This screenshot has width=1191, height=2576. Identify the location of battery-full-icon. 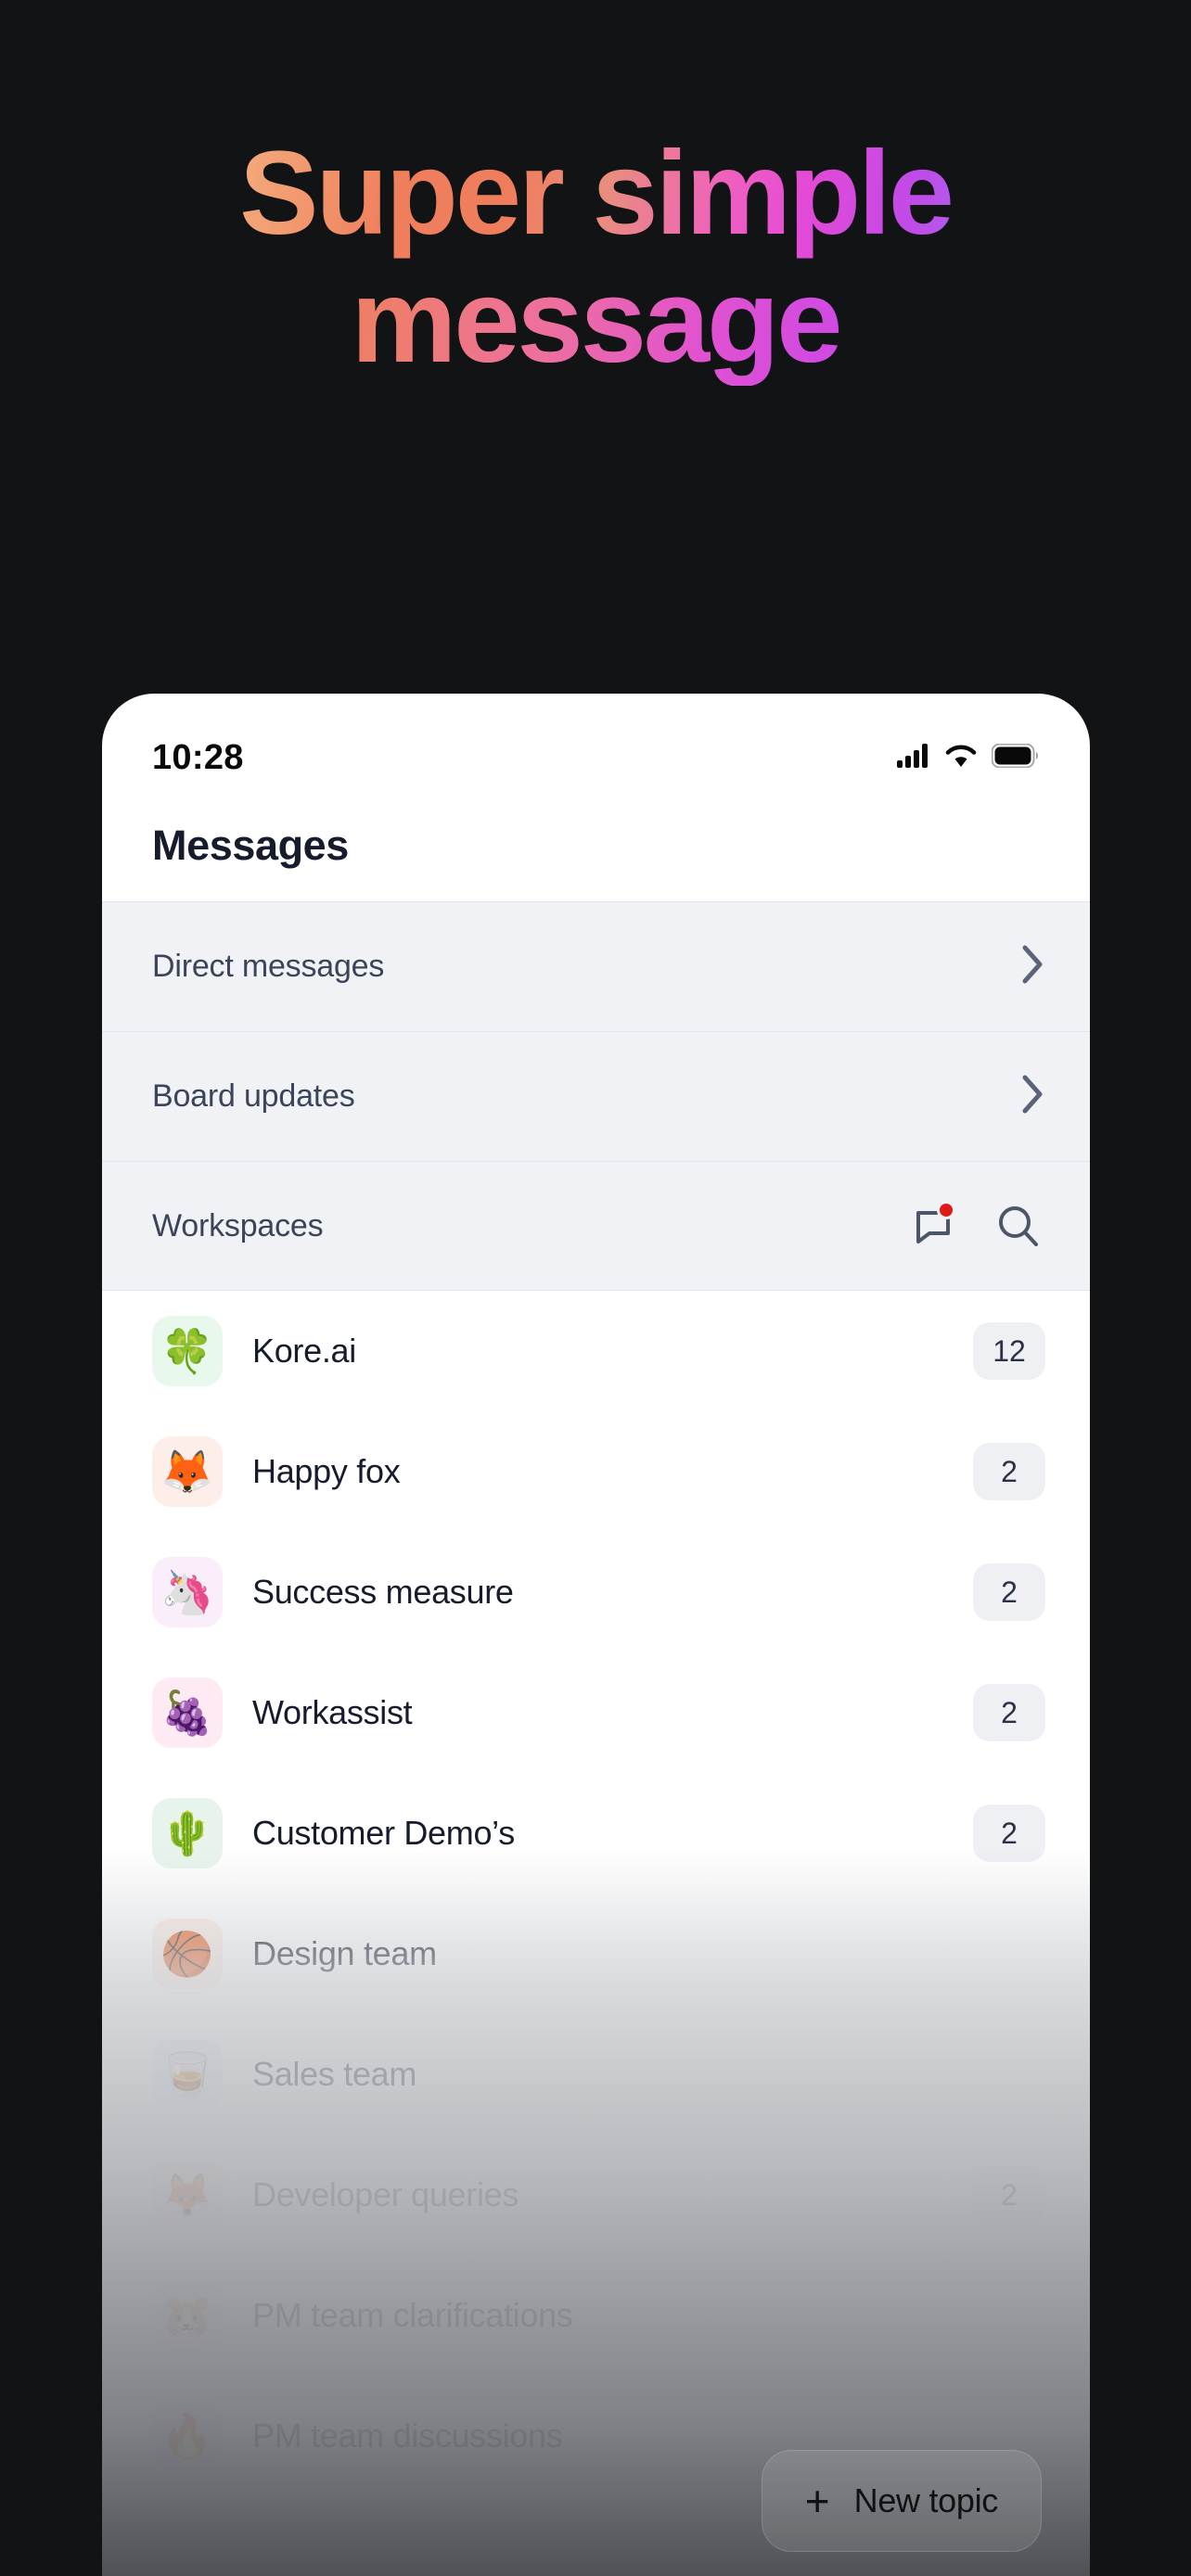
(1015, 757).